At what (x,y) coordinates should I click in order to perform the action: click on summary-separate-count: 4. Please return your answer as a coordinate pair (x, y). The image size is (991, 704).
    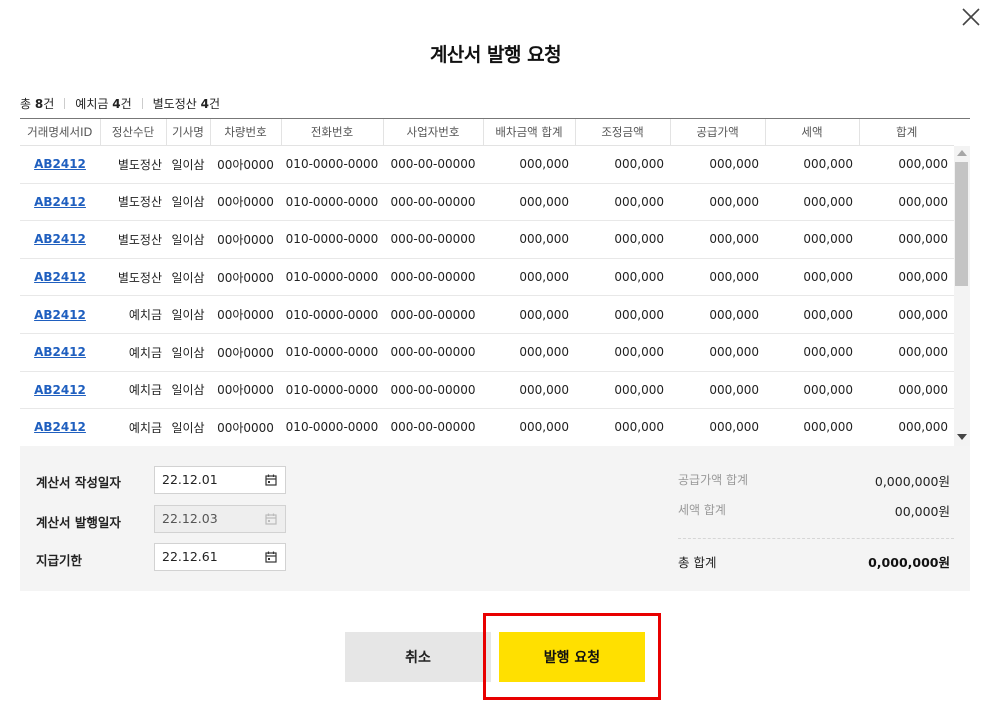
    Looking at the image, I should click on (204, 103).